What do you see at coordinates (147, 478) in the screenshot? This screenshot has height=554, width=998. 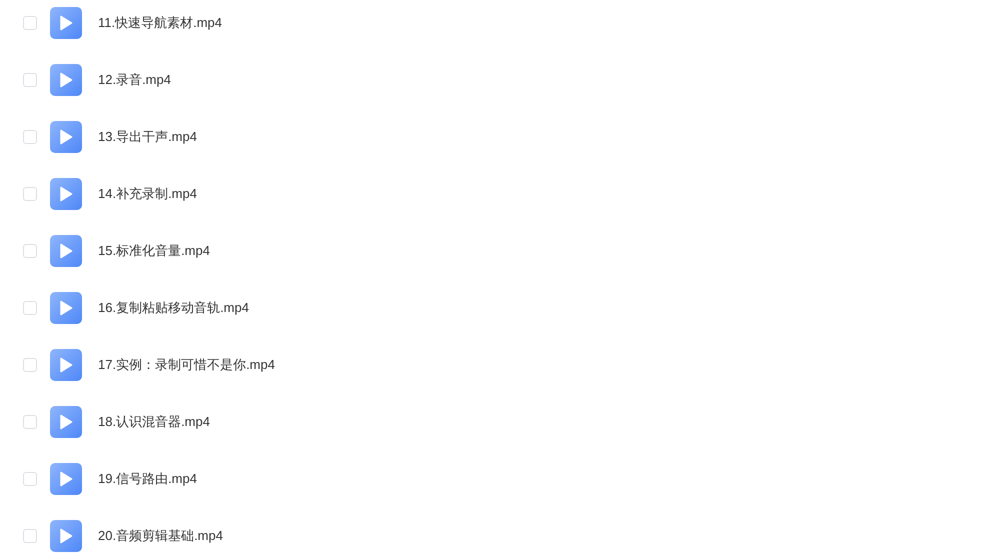 I see `file-name: 19.信号路由.mp4` at bounding box center [147, 478].